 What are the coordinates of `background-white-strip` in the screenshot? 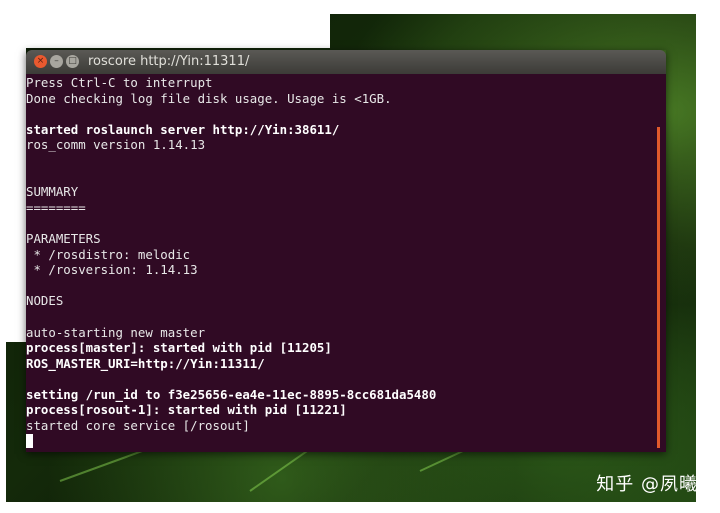 It's located at (13, 171).